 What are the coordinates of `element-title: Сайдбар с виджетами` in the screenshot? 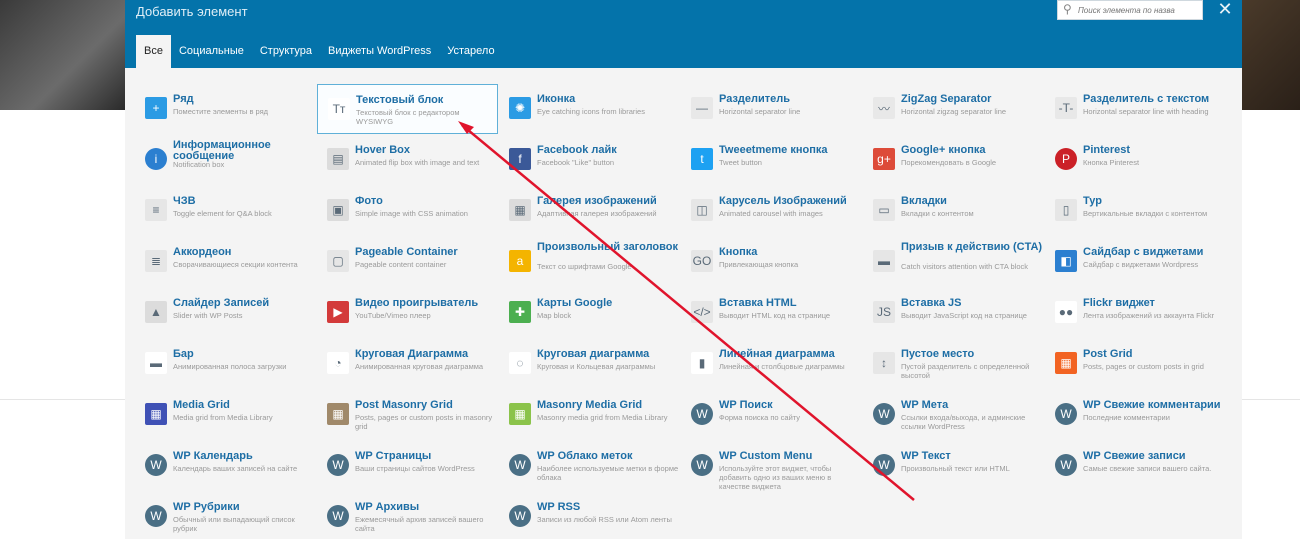 It's located at (1143, 252).